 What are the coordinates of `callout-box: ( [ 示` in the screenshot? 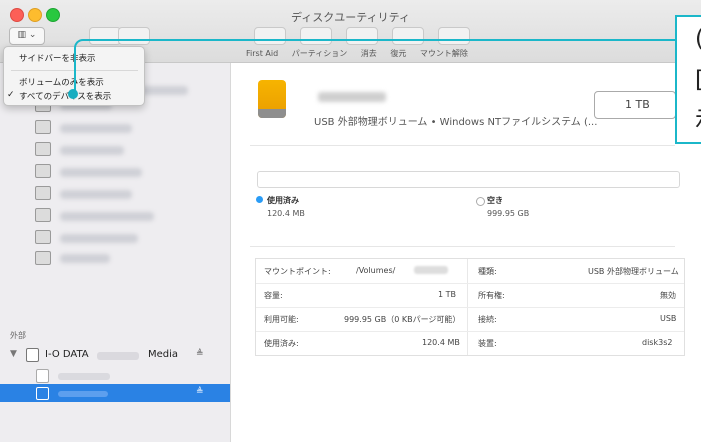 It's located at (688, 79).